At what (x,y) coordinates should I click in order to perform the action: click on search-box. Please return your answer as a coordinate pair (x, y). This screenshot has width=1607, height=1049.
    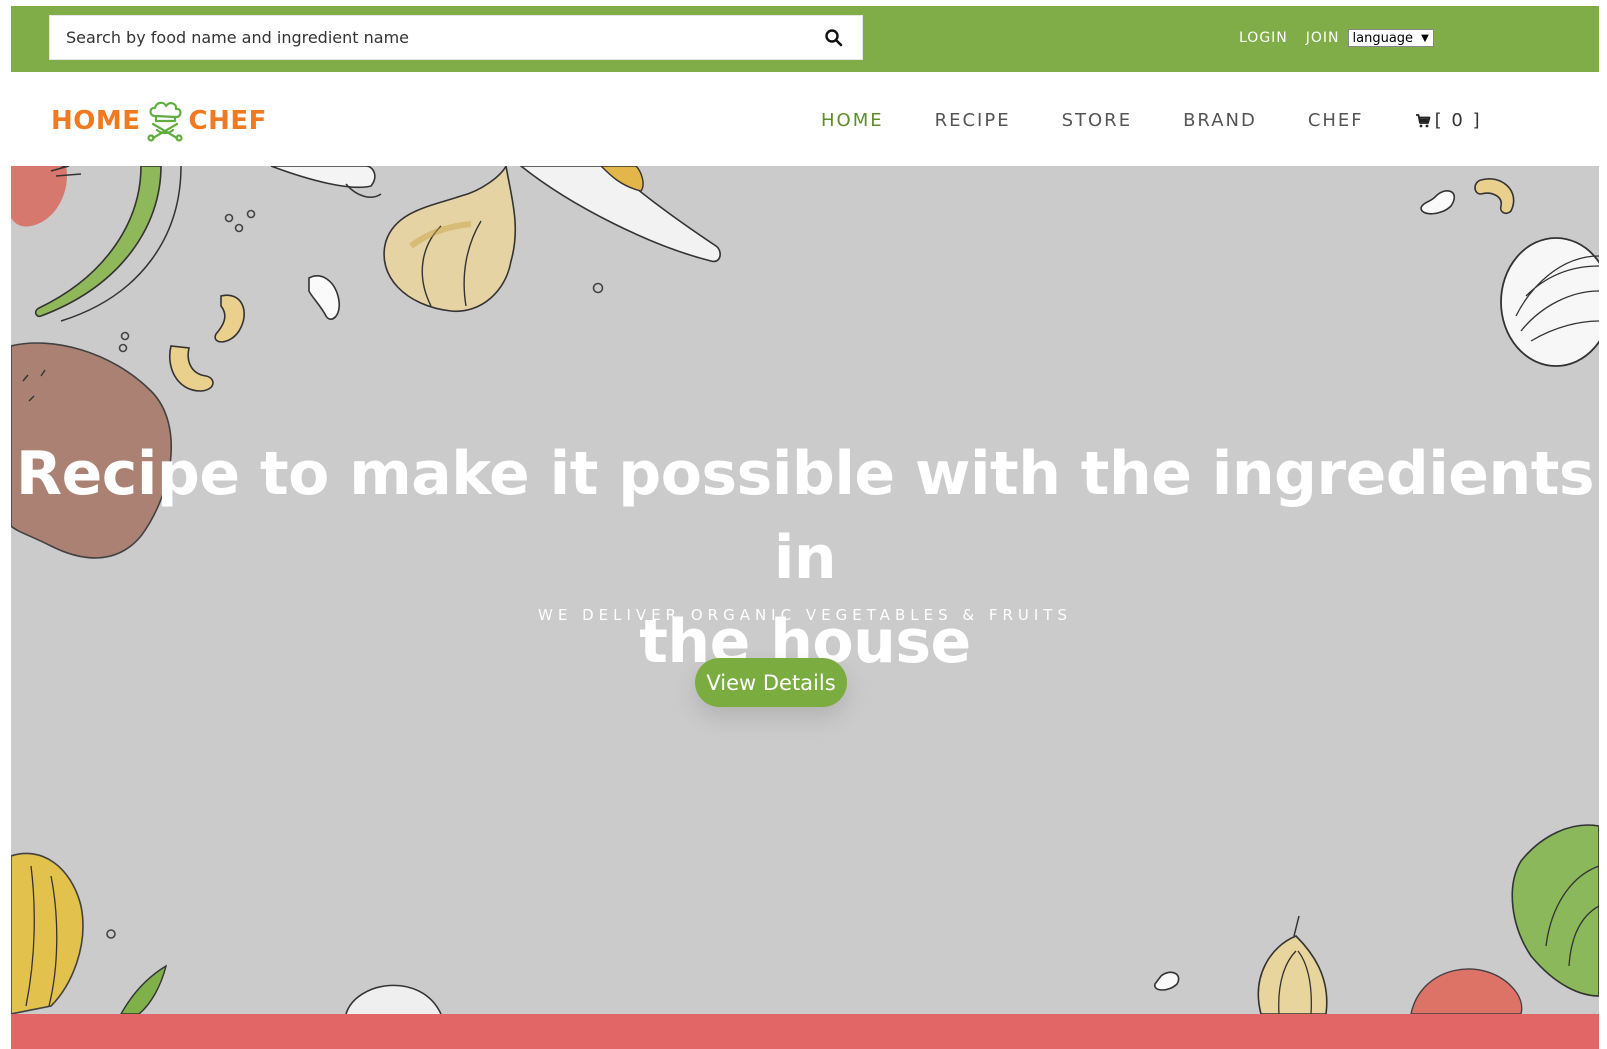
    Looking at the image, I should click on (456, 37).